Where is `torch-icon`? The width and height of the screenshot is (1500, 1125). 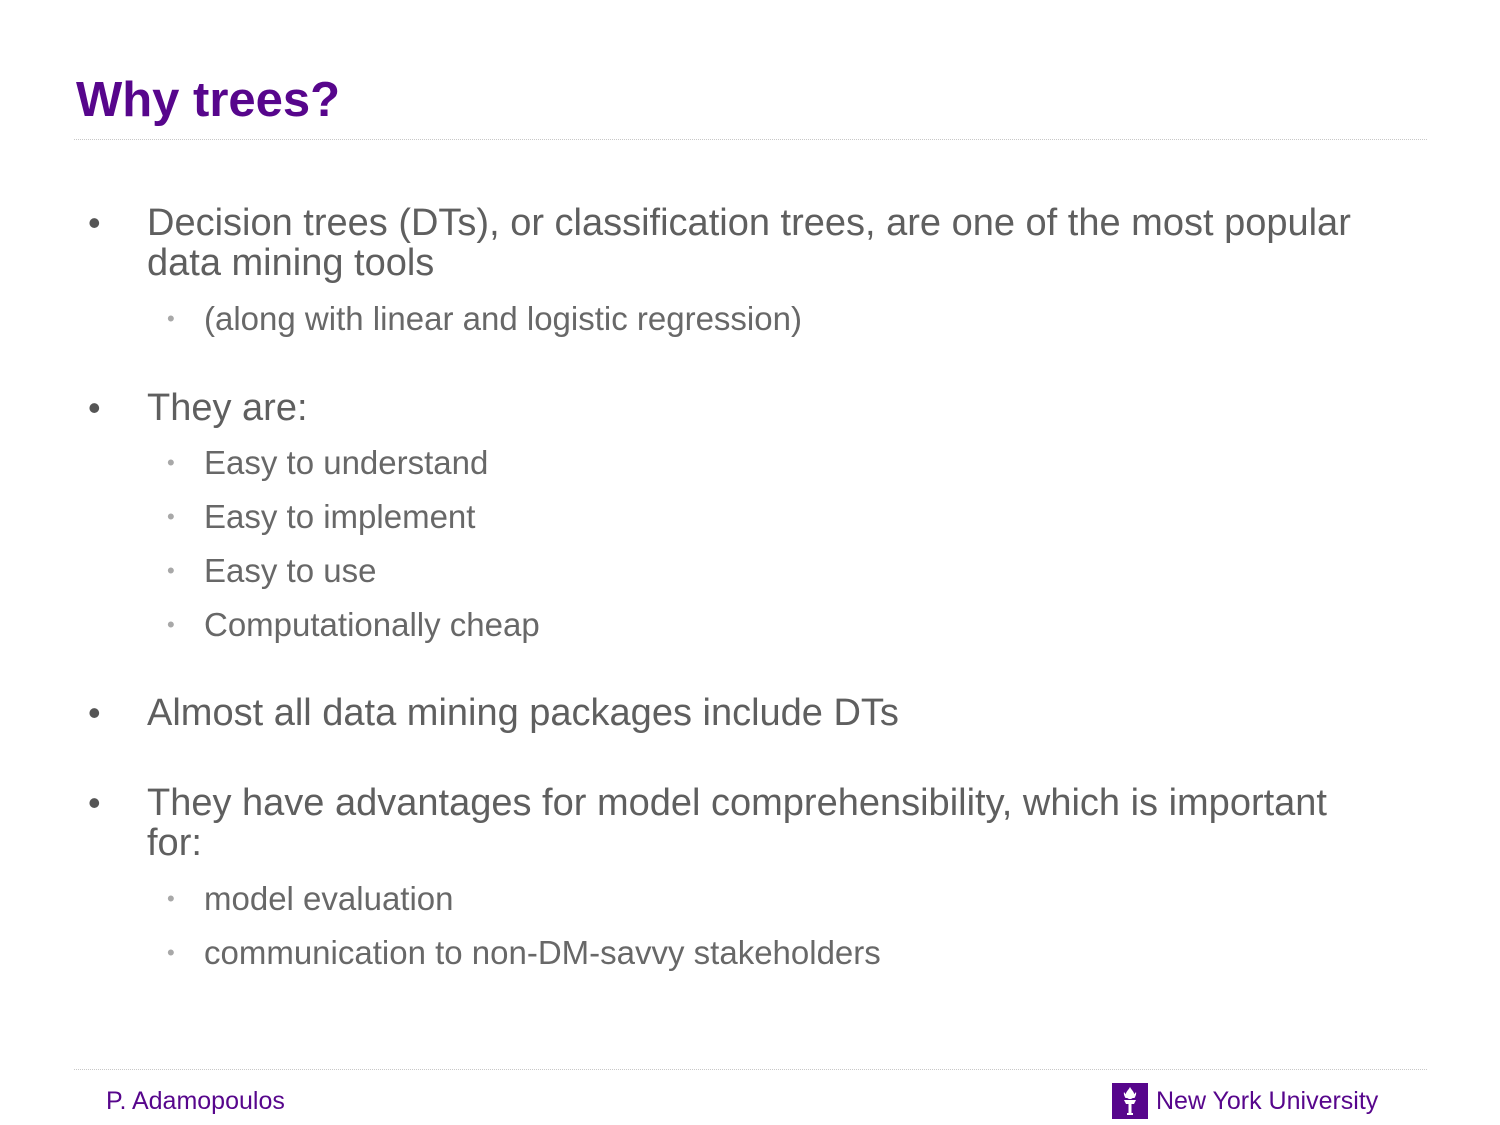 torch-icon is located at coordinates (1130, 1101).